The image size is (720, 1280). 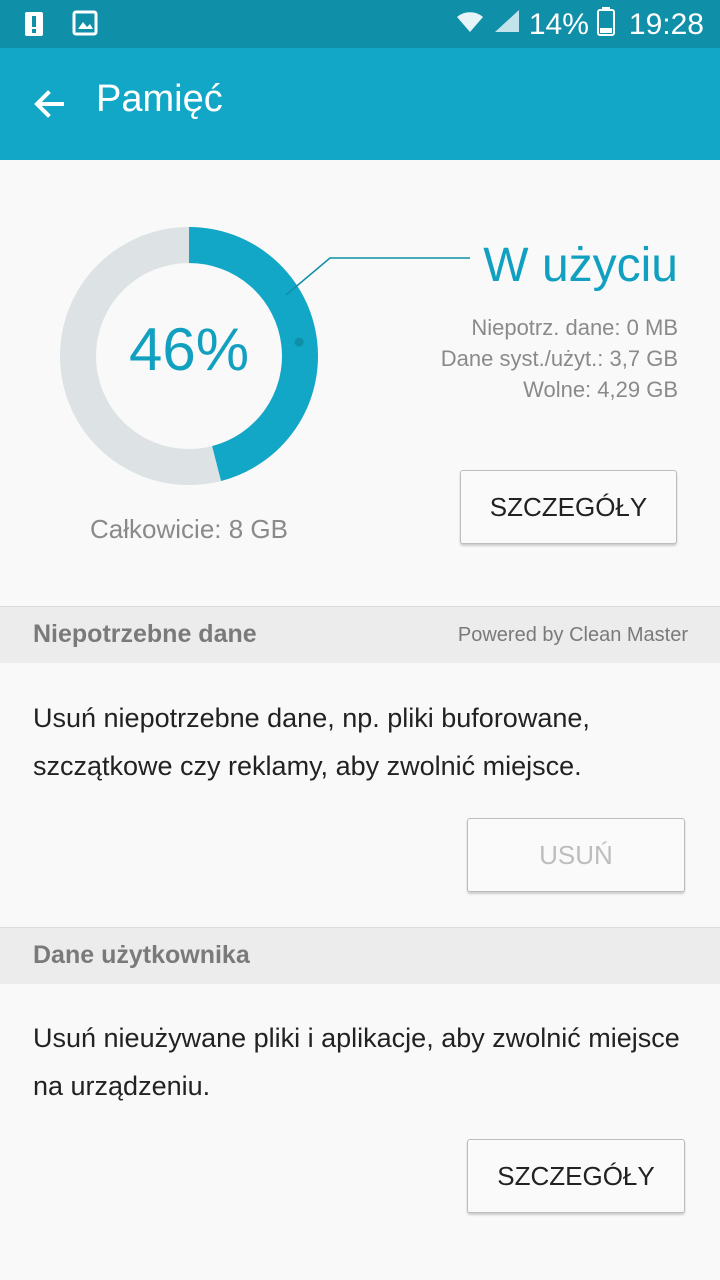 I want to click on battery-percent: 14%, so click(x=558, y=24).